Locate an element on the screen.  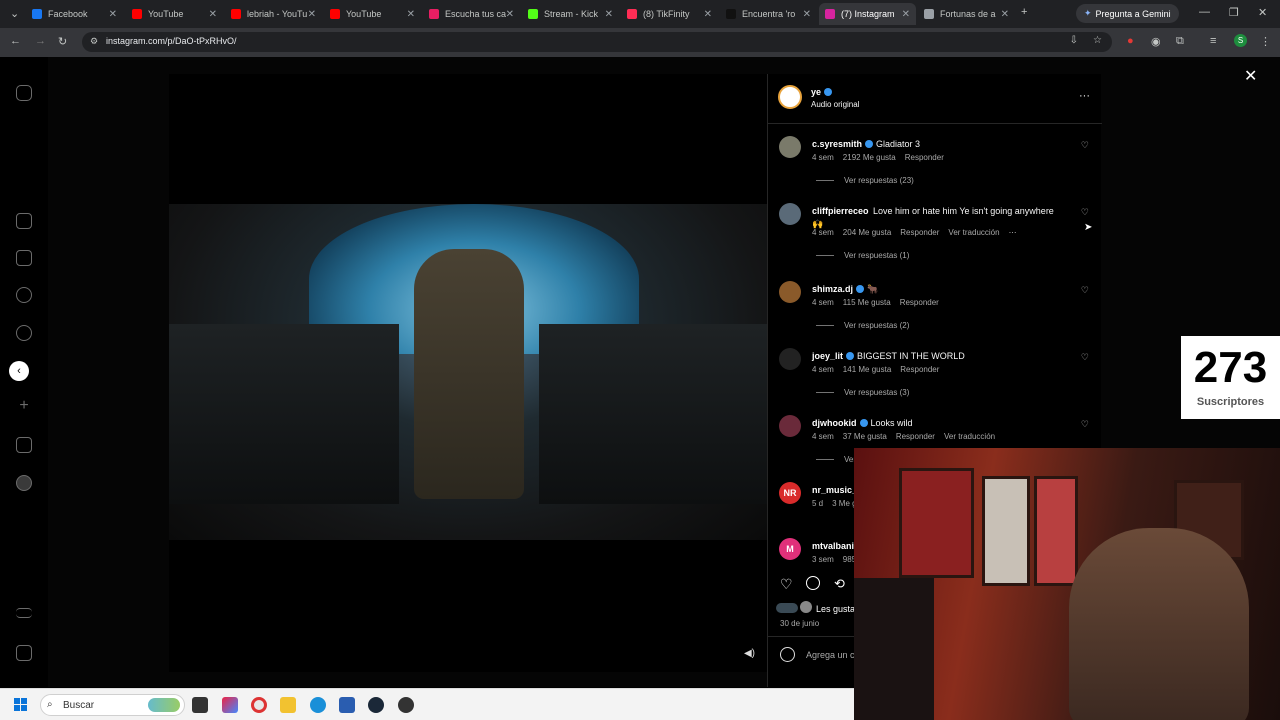
comment-likes: 2192 Me gusta is located at coordinates (869, 157).